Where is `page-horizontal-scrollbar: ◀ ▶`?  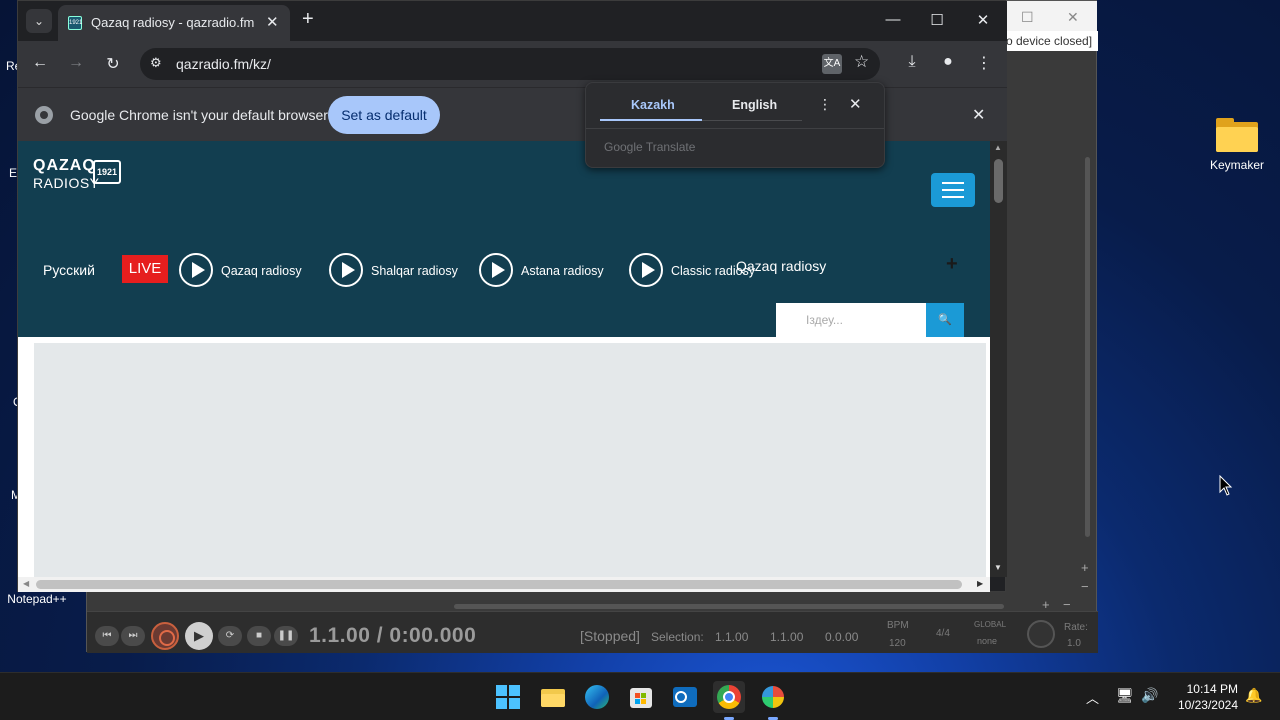 page-horizontal-scrollbar: ◀ ▶ is located at coordinates (504, 584).